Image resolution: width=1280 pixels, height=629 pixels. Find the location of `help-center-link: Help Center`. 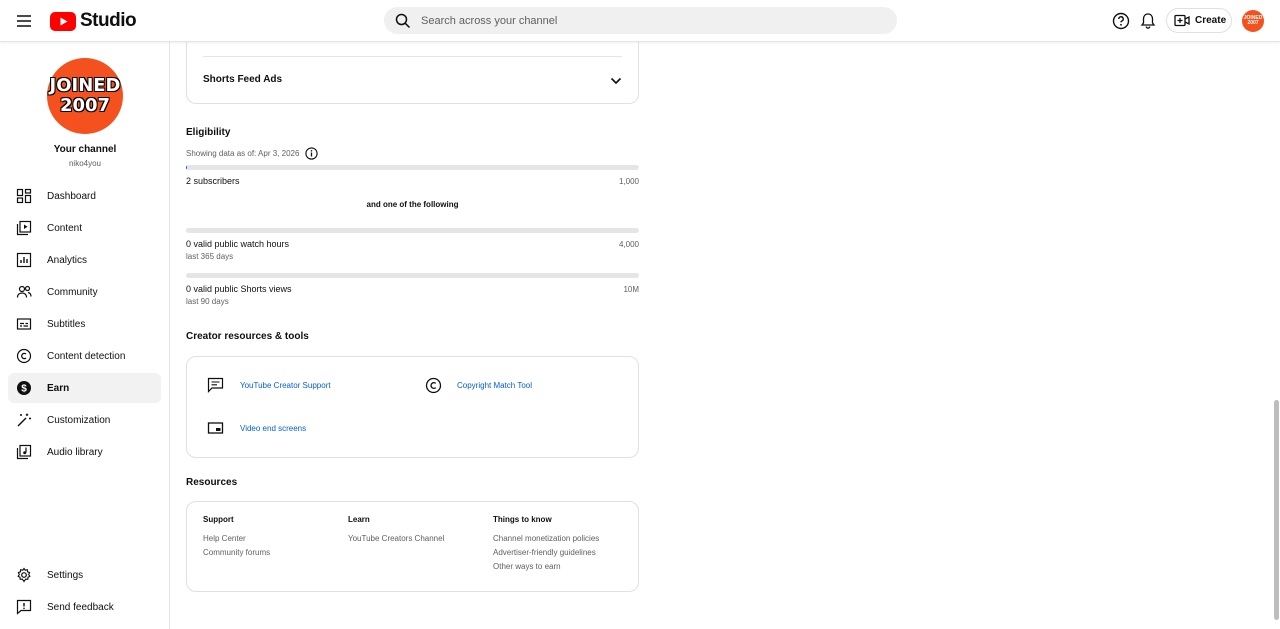

help-center-link: Help Center is located at coordinates (236, 538).